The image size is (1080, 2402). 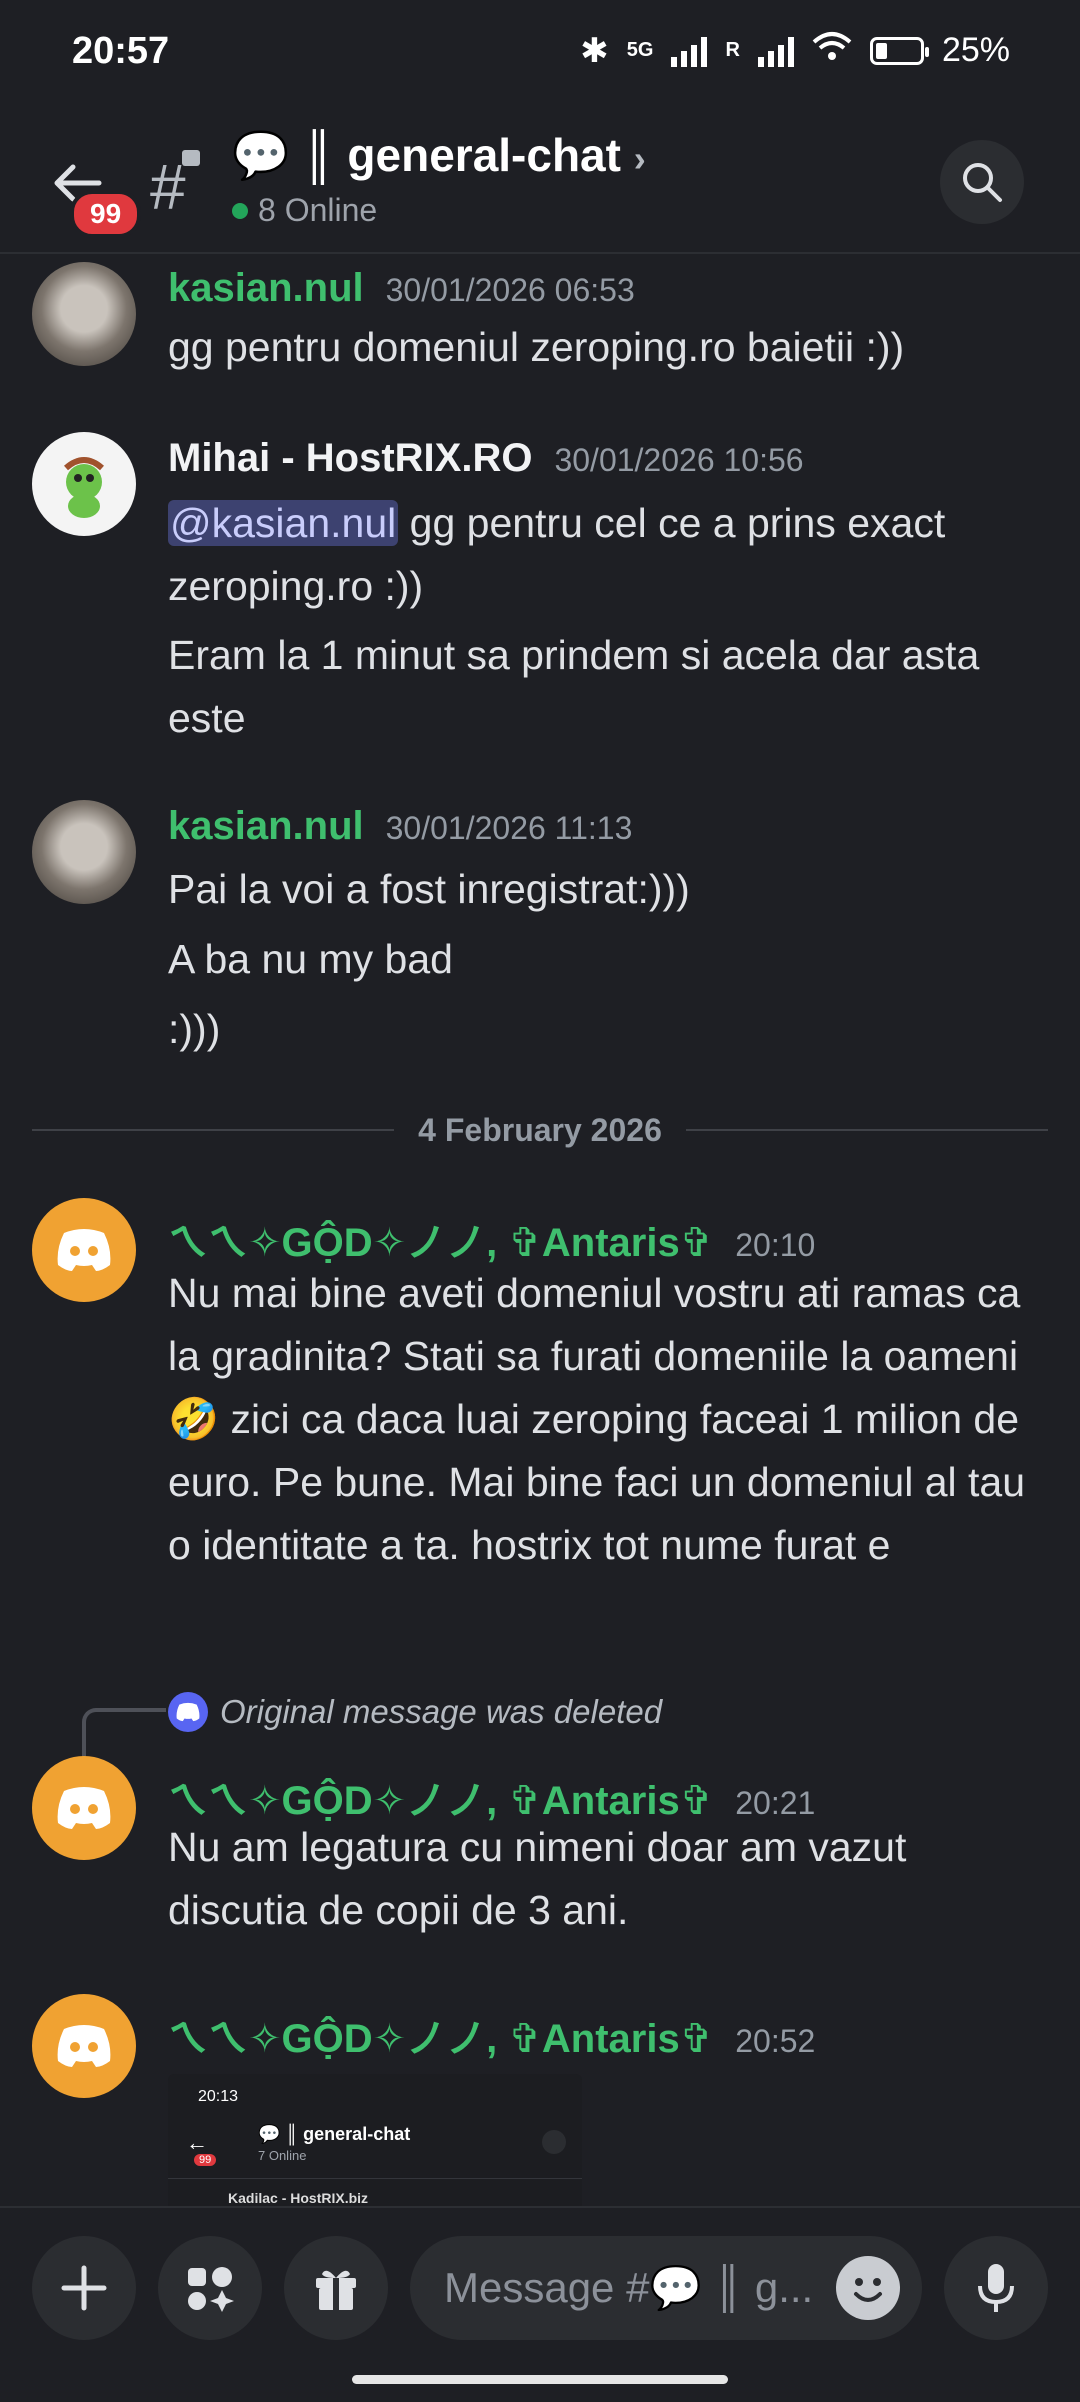 I want to click on emoji-button, so click(x=868, y=2288).